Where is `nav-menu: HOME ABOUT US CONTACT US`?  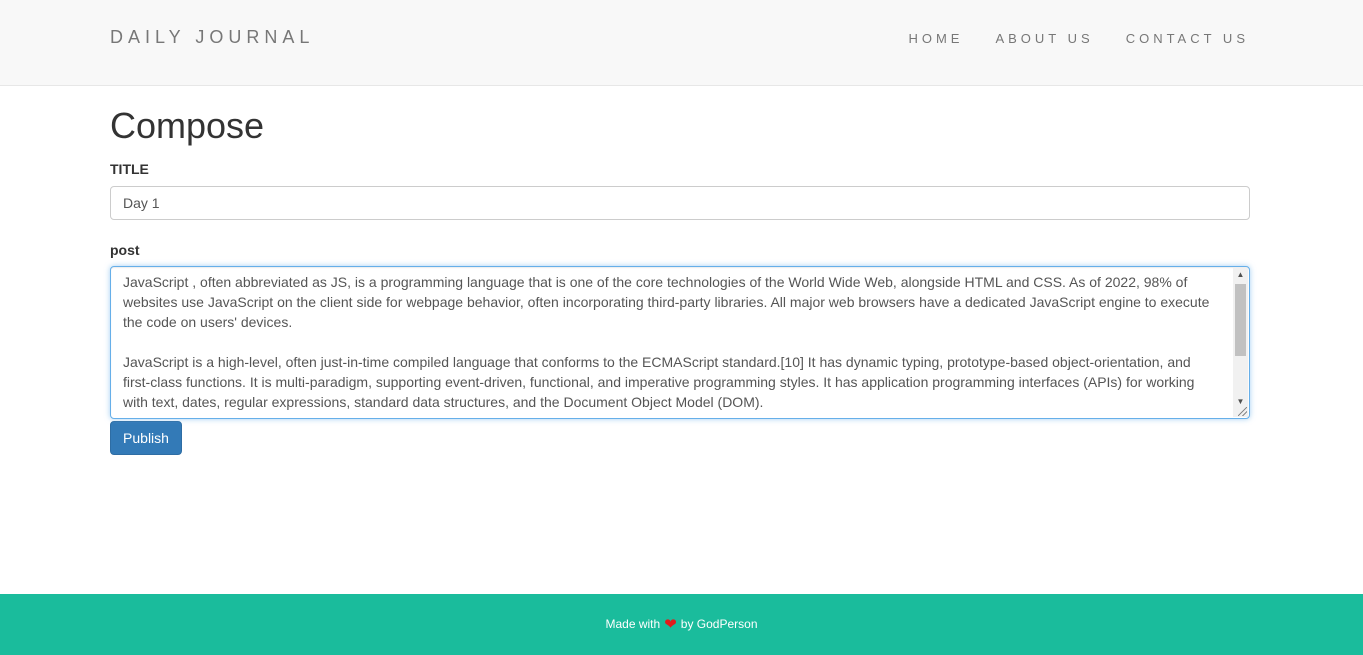 nav-menu: HOME ABOUT US CONTACT US is located at coordinates (1078, 39).